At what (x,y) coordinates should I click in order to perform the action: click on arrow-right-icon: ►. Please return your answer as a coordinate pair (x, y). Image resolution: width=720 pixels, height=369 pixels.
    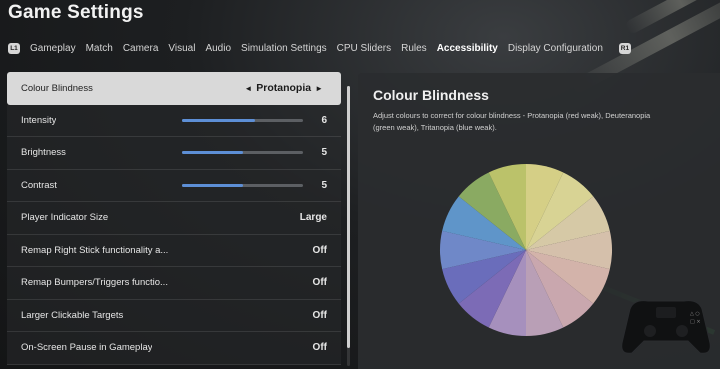
    Looking at the image, I should click on (319, 88).